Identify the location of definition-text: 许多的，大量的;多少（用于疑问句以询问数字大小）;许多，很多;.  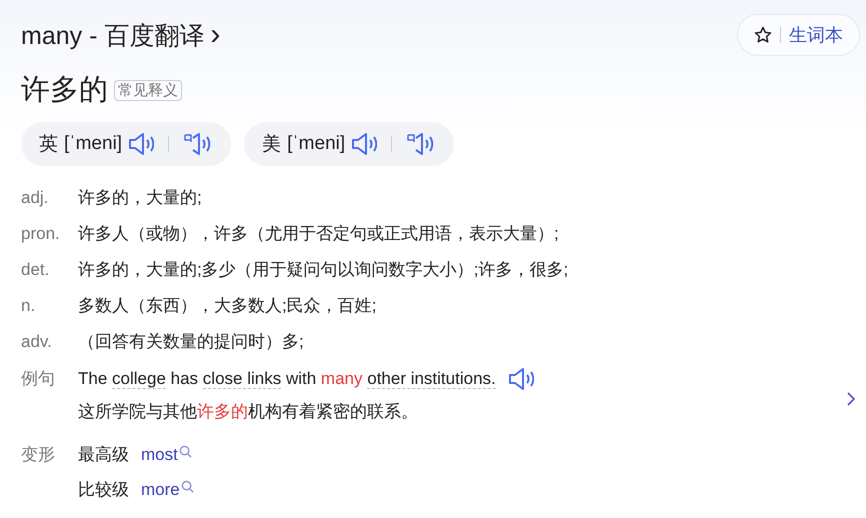
(323, 270).